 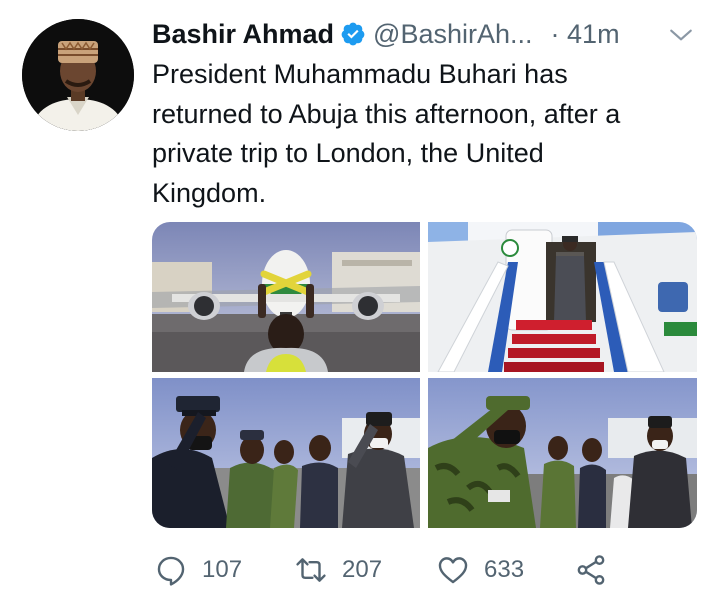 I want to click on time-value: 41m, so click(x=593, y=33).